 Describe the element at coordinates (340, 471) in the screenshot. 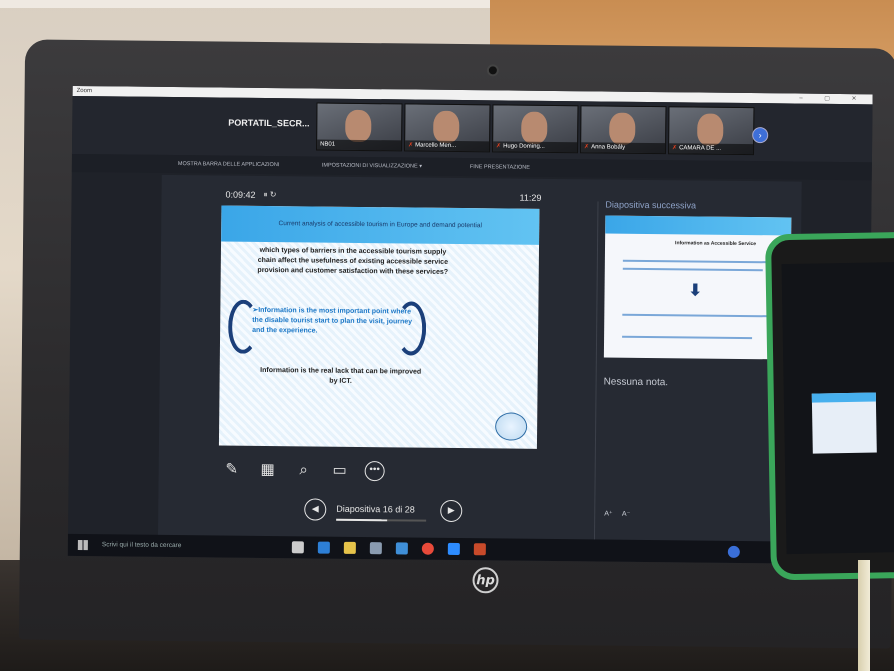

I see `screen-icon: ▭` at that location.